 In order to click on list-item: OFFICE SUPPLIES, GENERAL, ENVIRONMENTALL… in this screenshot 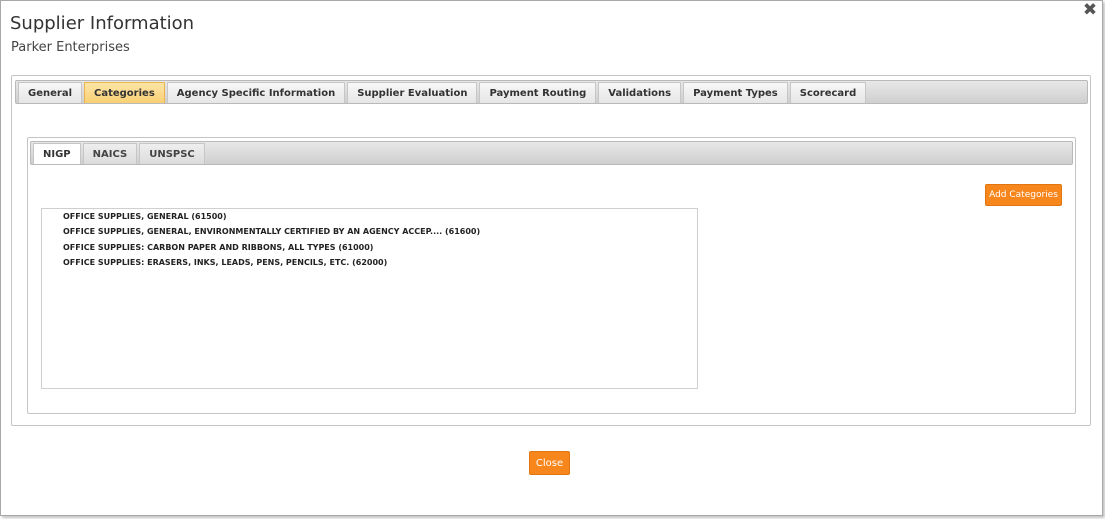, I will do `click(369, 231)`.